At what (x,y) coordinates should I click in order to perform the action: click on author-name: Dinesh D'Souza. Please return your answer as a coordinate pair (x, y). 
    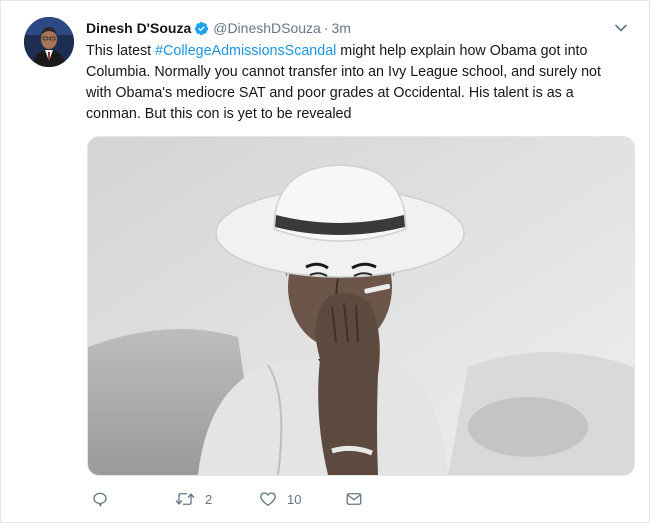
    Looking at the image, I should click on (138, 28).